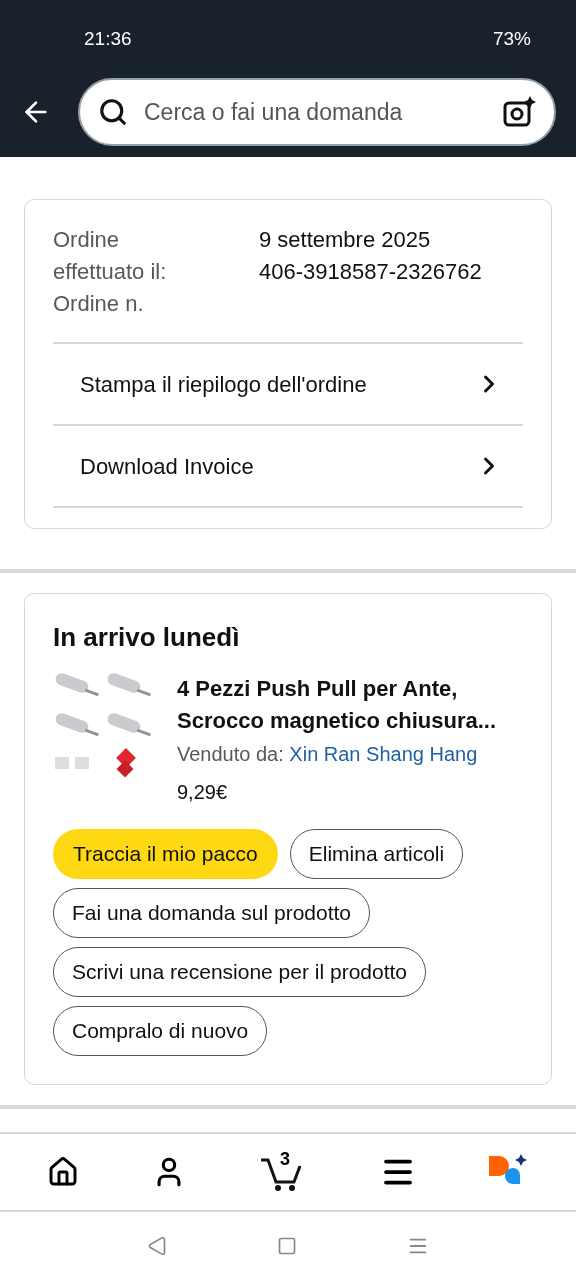 The image size is (576, 1280). Describe the element at coordinates (370, 272) in the screenshot. I see `order-value: 406-3918587-2326762` at that location.